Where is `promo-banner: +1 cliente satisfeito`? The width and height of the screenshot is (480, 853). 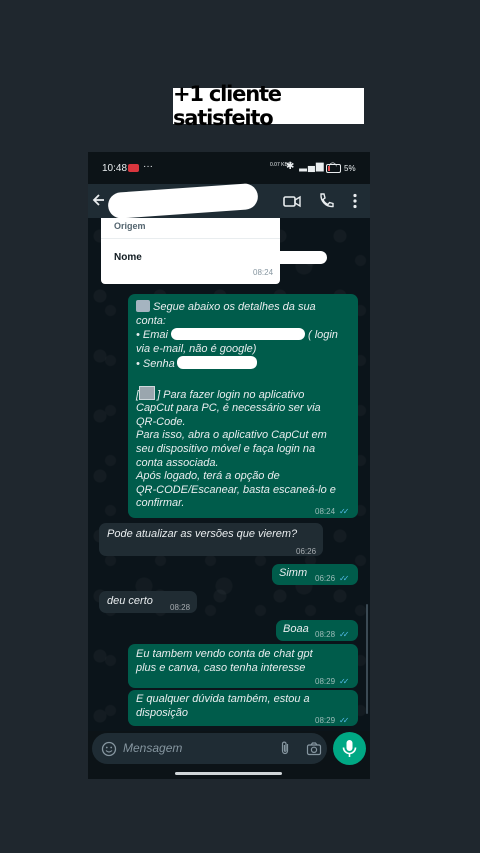 promo-banner: +1 cliente satisfeito is located at coordinates (268, 106).